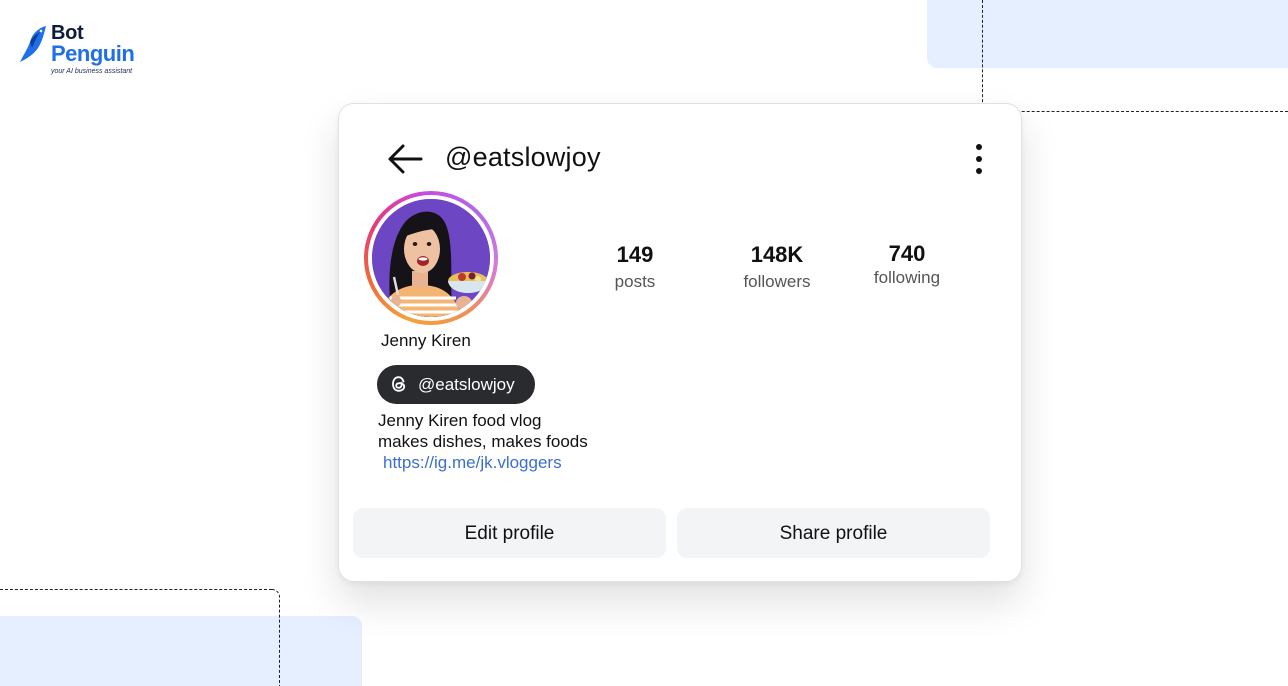 The image size is (1288, 686). I want to click on brand-logo: Bot Penguin your AI business assistant, so click(83, 52).